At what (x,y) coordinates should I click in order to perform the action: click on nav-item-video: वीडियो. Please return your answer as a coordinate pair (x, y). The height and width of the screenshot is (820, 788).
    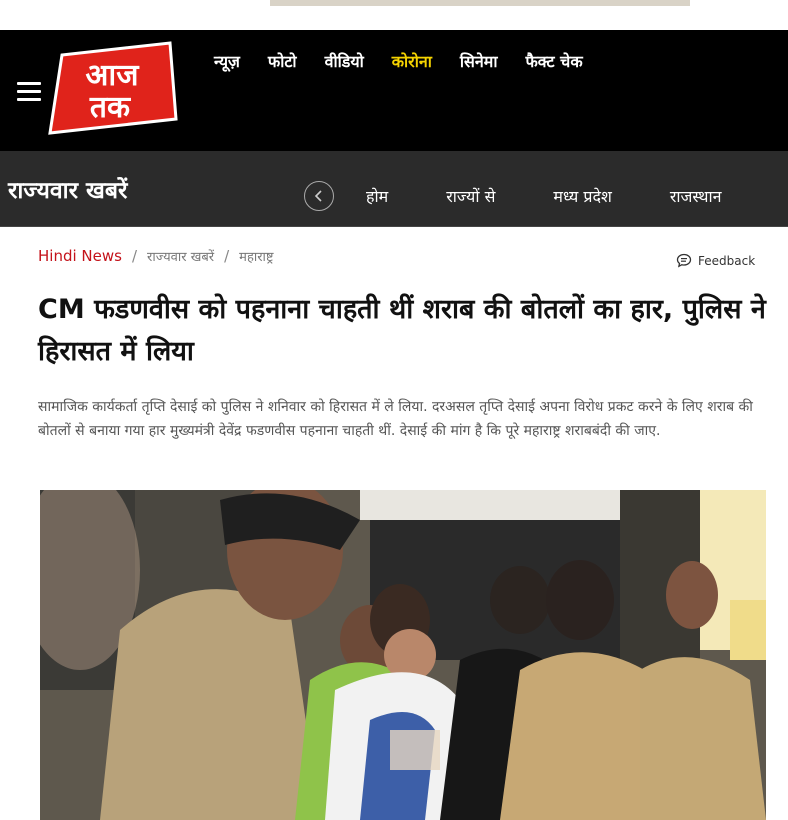
    Looking at the image, I should click on (344, 61).